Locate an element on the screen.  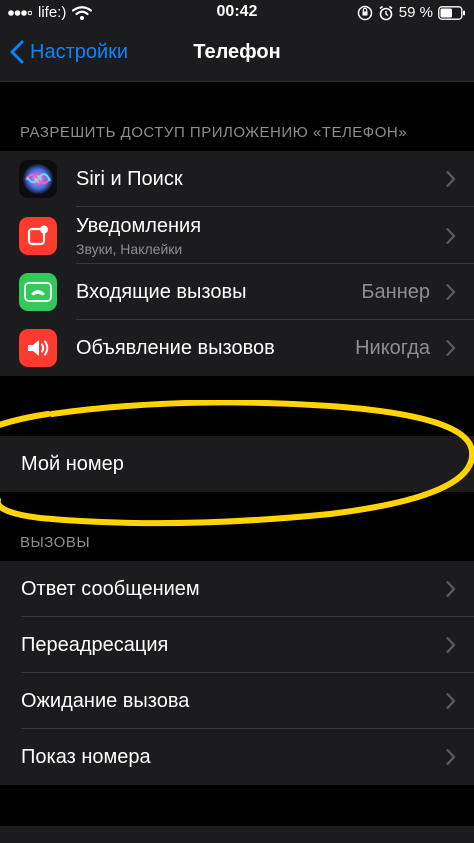
battery-icon is located at coordinates (451, 12).